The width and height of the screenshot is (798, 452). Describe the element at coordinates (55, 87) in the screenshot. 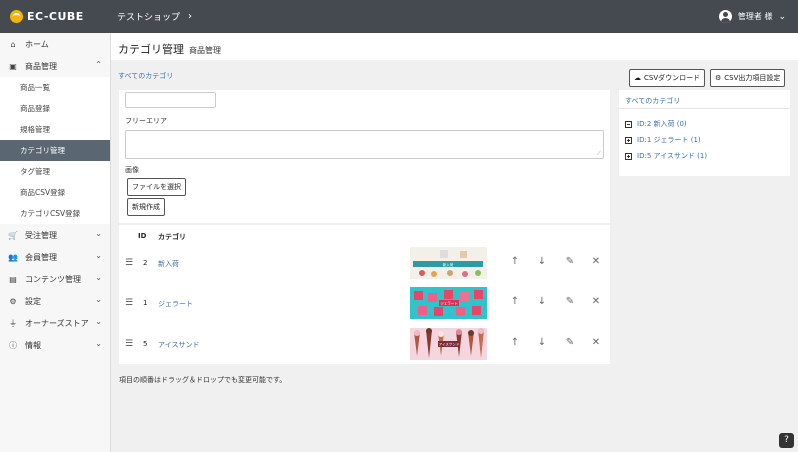

I see `sidebar-subitem-product-list: 商品一覧` at that location.